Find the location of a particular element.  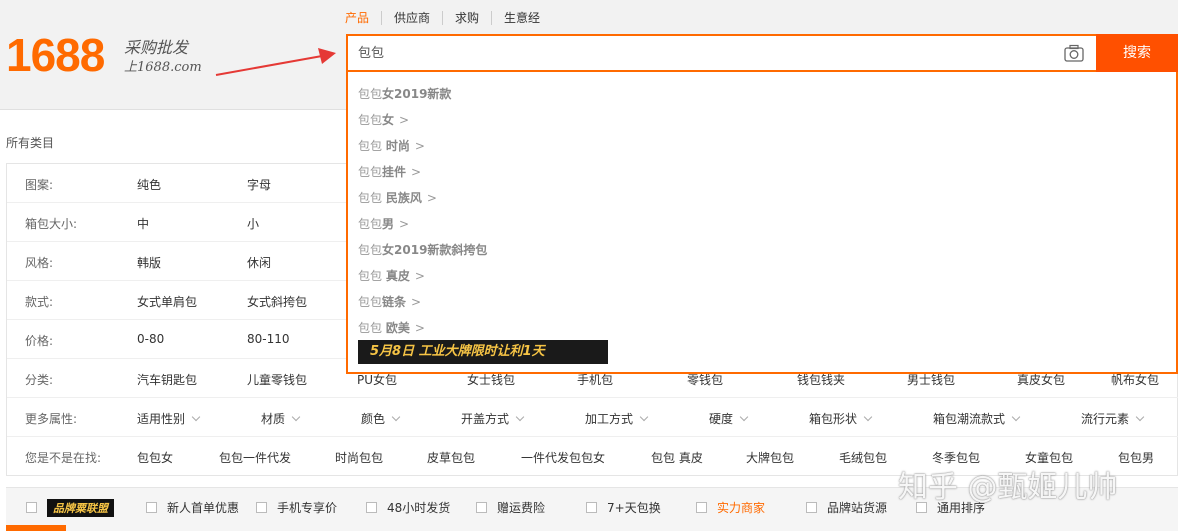

tab-product: 产品 is located at coordinates (363, 18).